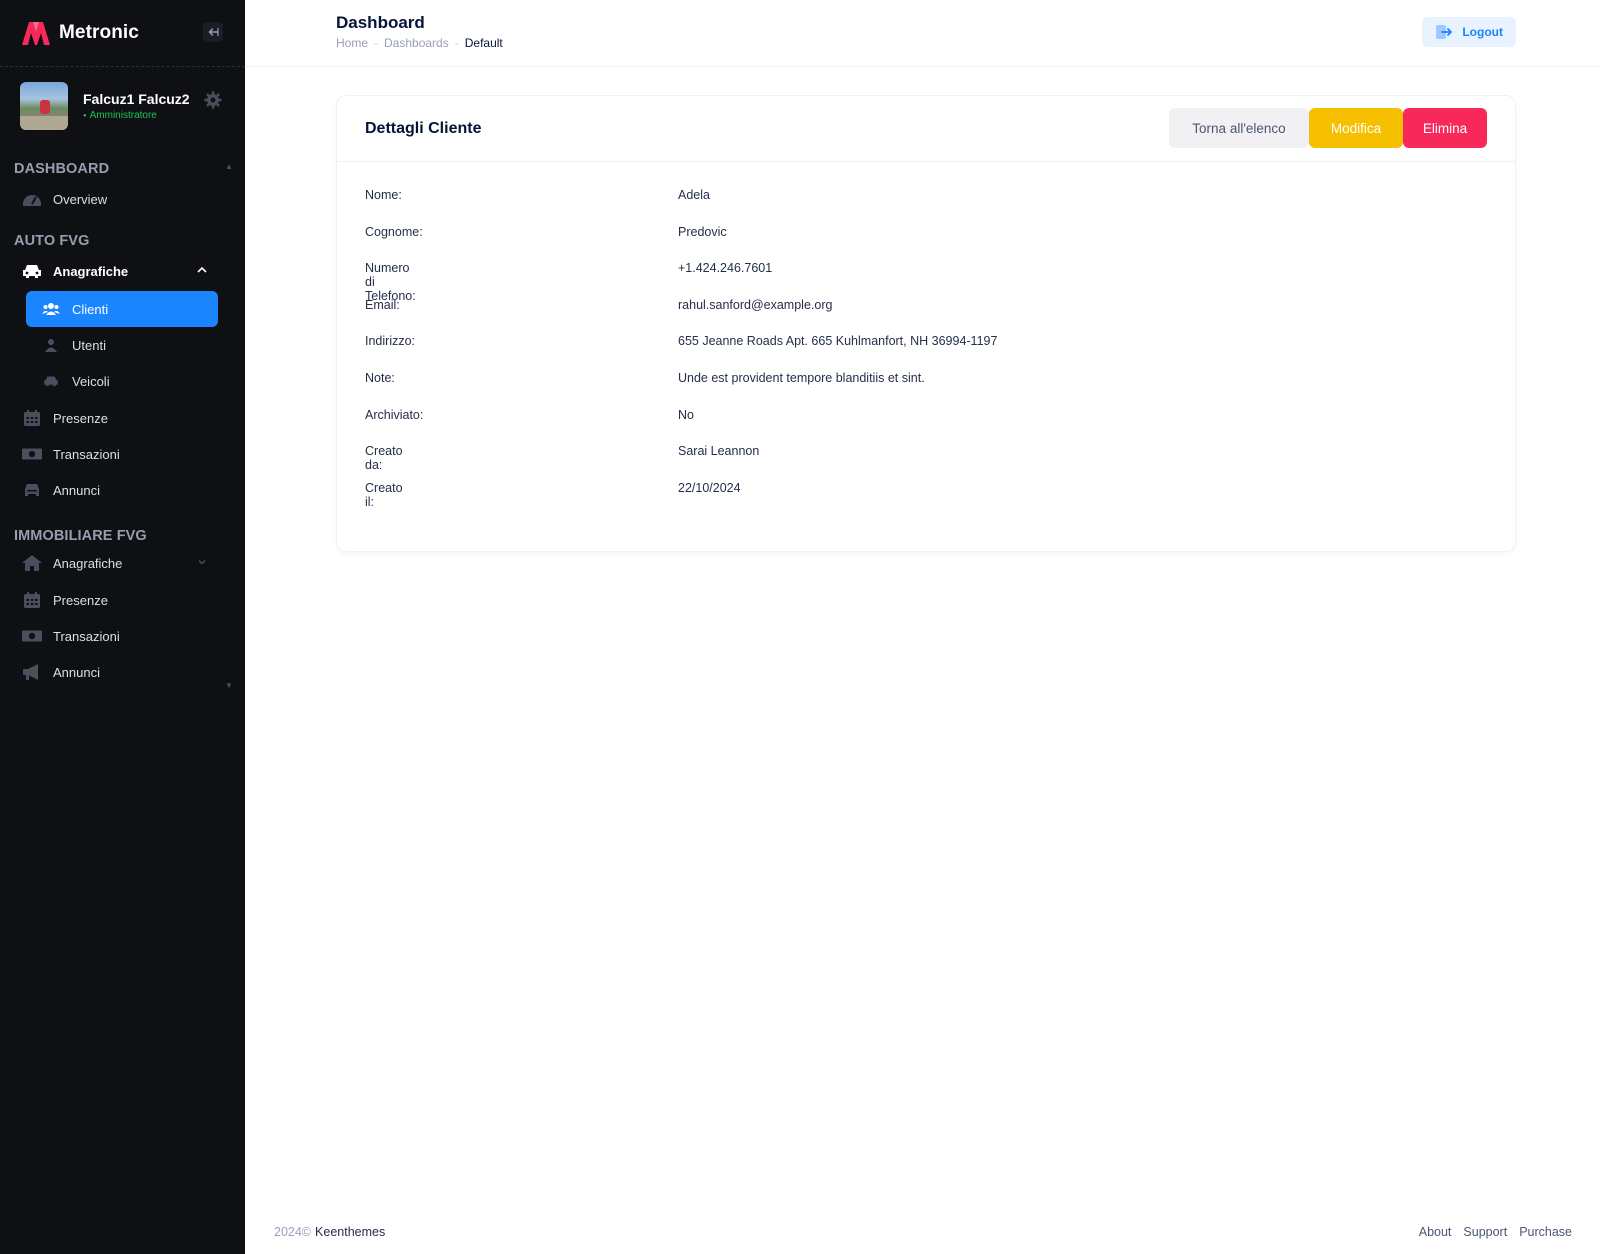 The height and width of the screenshot is (1254, 1600). I want to click on footer-copyright: 2024© Keenthemes, so click(329, 1232).